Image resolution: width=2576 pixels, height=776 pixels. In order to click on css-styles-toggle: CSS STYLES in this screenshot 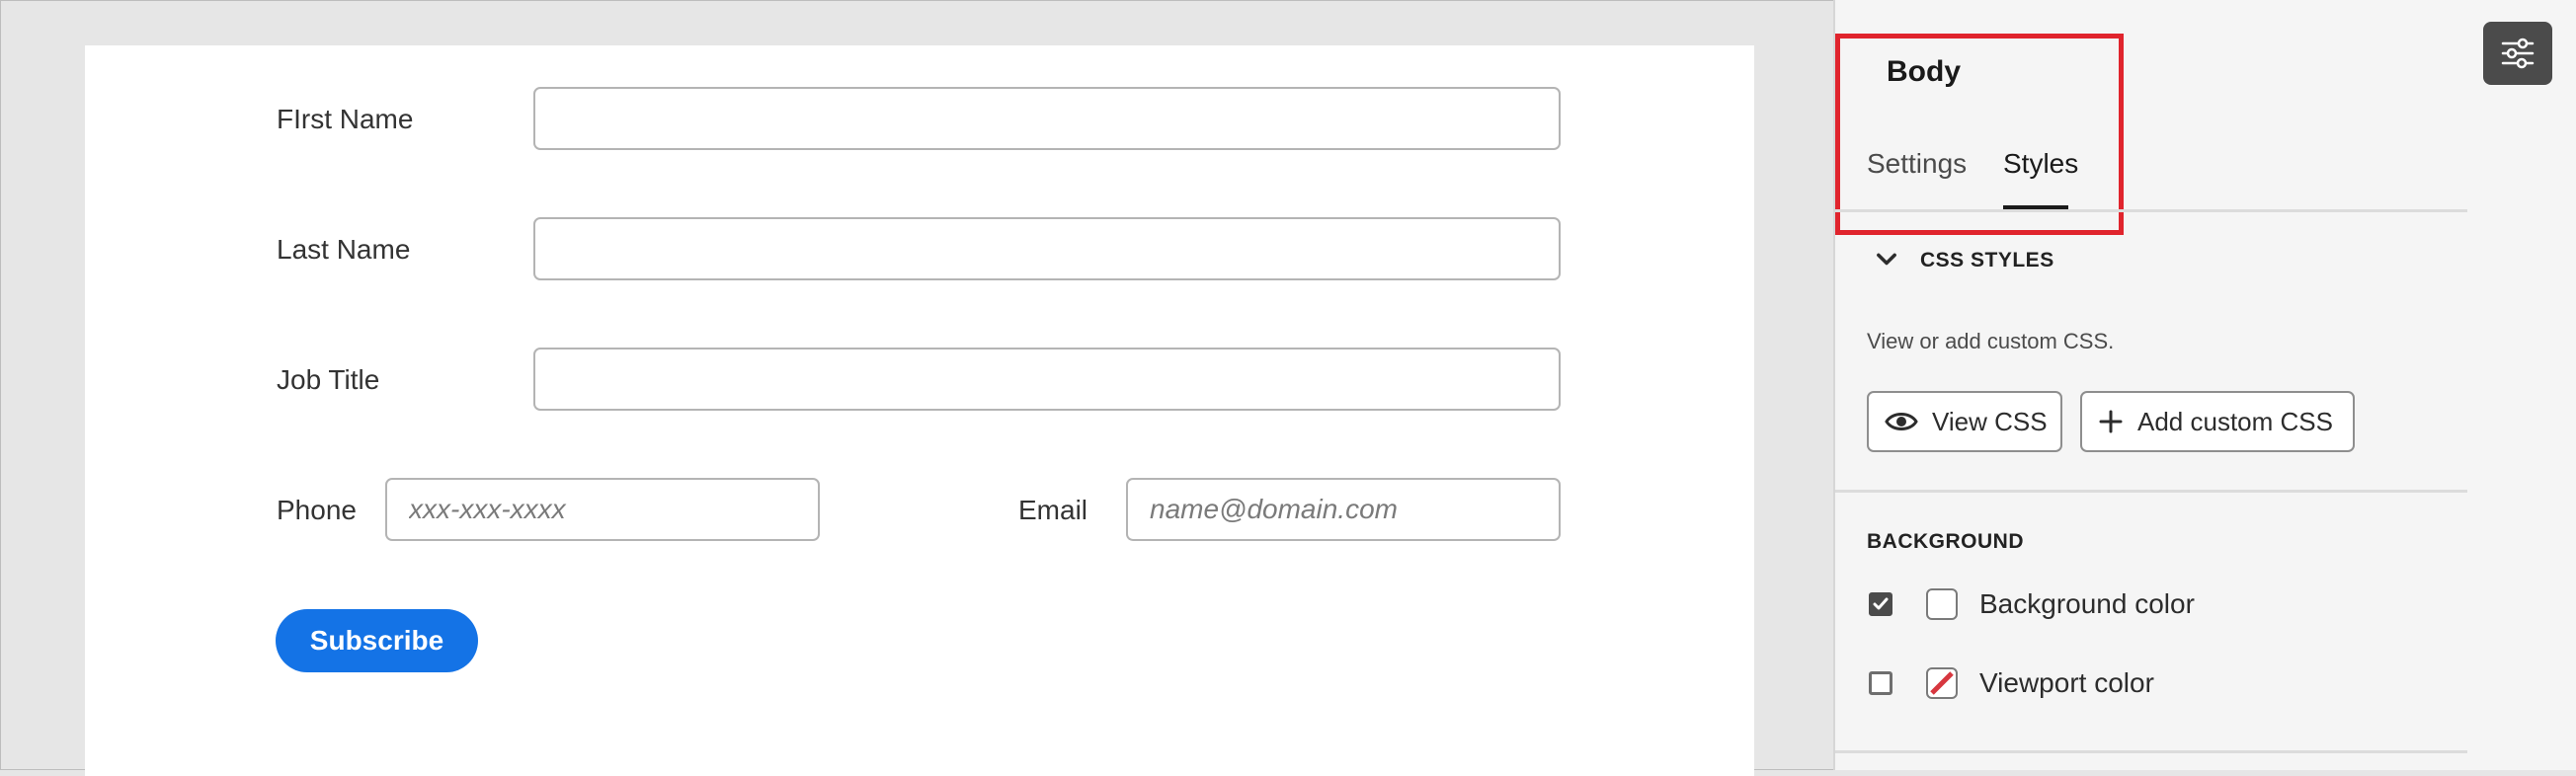, I will do `click(2015, 259)`.